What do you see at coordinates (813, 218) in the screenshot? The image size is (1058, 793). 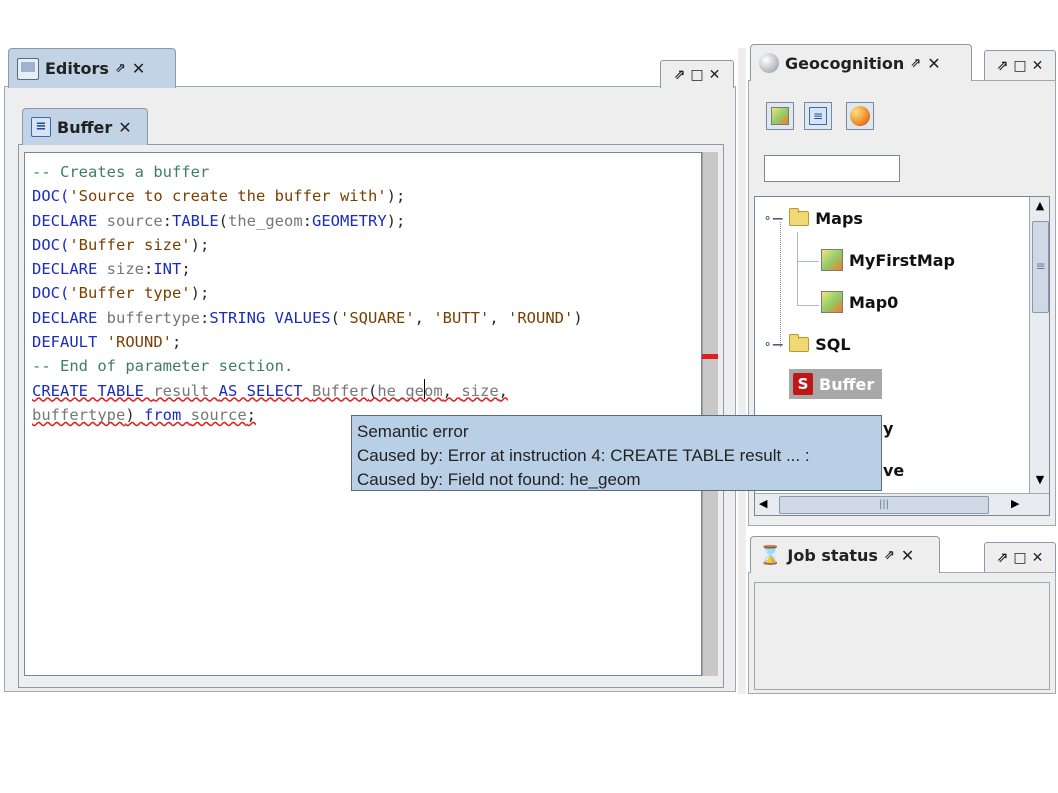 I see `tree-item-maps: ⚬— Maps` at bounding box center [813, 218].